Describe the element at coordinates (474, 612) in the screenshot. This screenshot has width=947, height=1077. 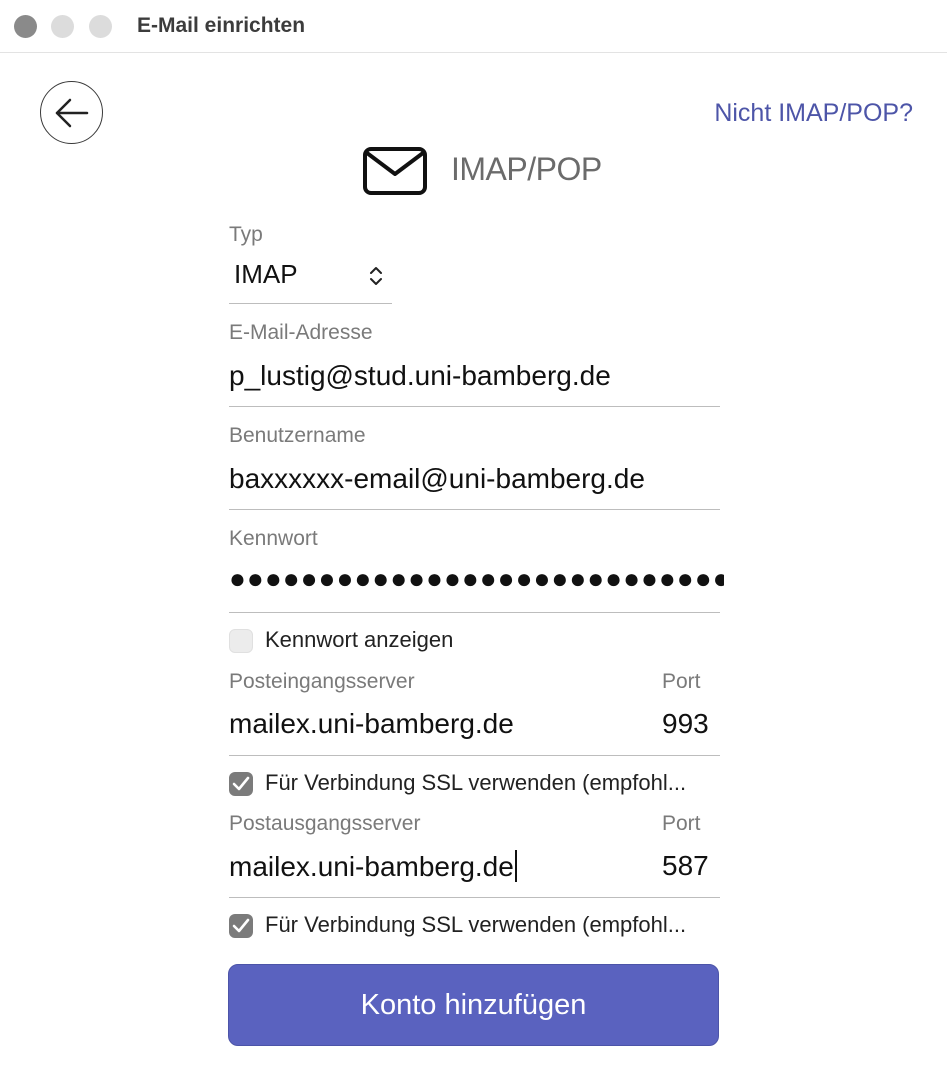
I see `password-underline` at that location.